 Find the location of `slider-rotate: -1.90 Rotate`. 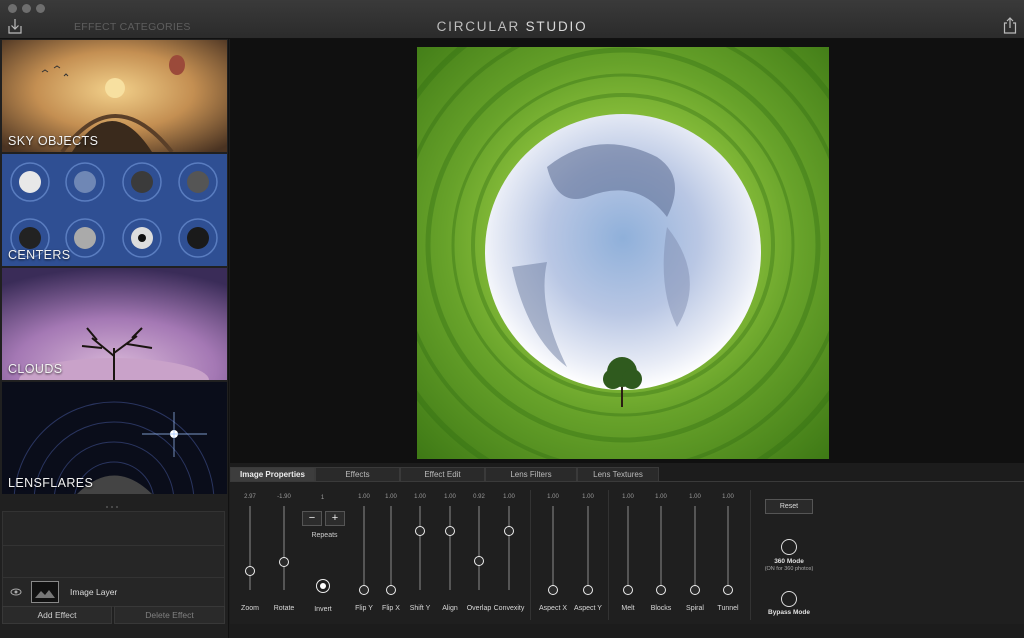

slider-rotate: -1.90 Rotate is located at coordinates (284, 547).